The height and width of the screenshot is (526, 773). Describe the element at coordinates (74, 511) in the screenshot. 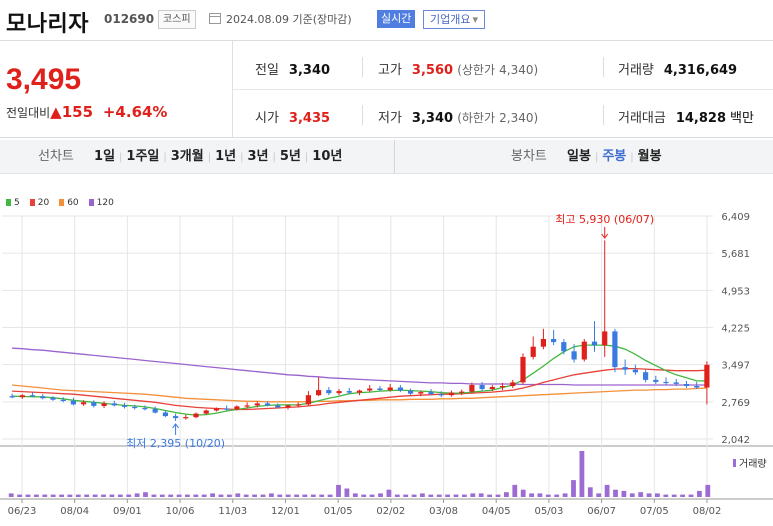

I see `x-tick-label: 08/04` at that location.